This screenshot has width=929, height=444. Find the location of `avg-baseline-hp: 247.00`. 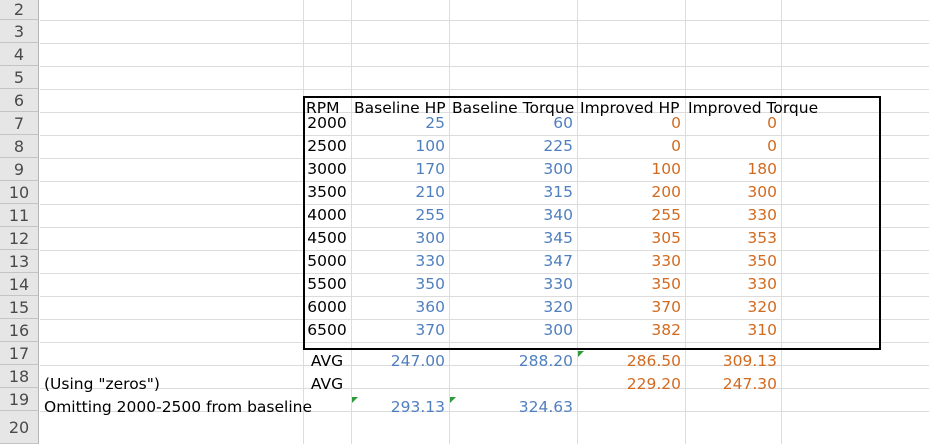

avg-baseline-hp: 247.00 is located at coordinates (400, 361).